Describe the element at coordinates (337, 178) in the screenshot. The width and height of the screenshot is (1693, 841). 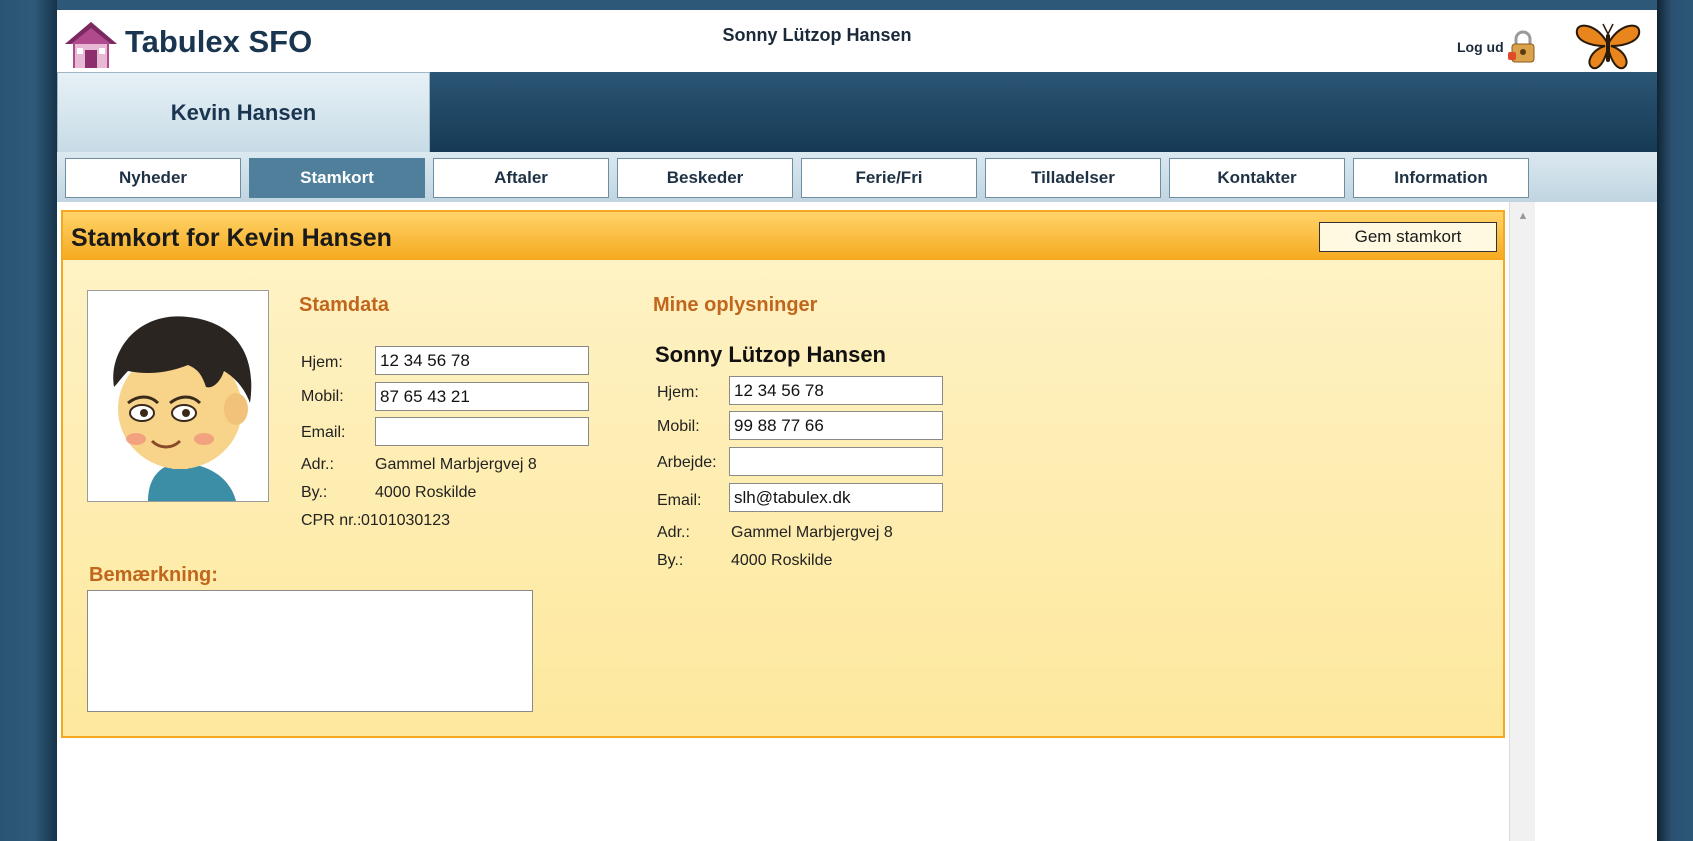
I see `nav-stamkort: Stamkort` at that location.